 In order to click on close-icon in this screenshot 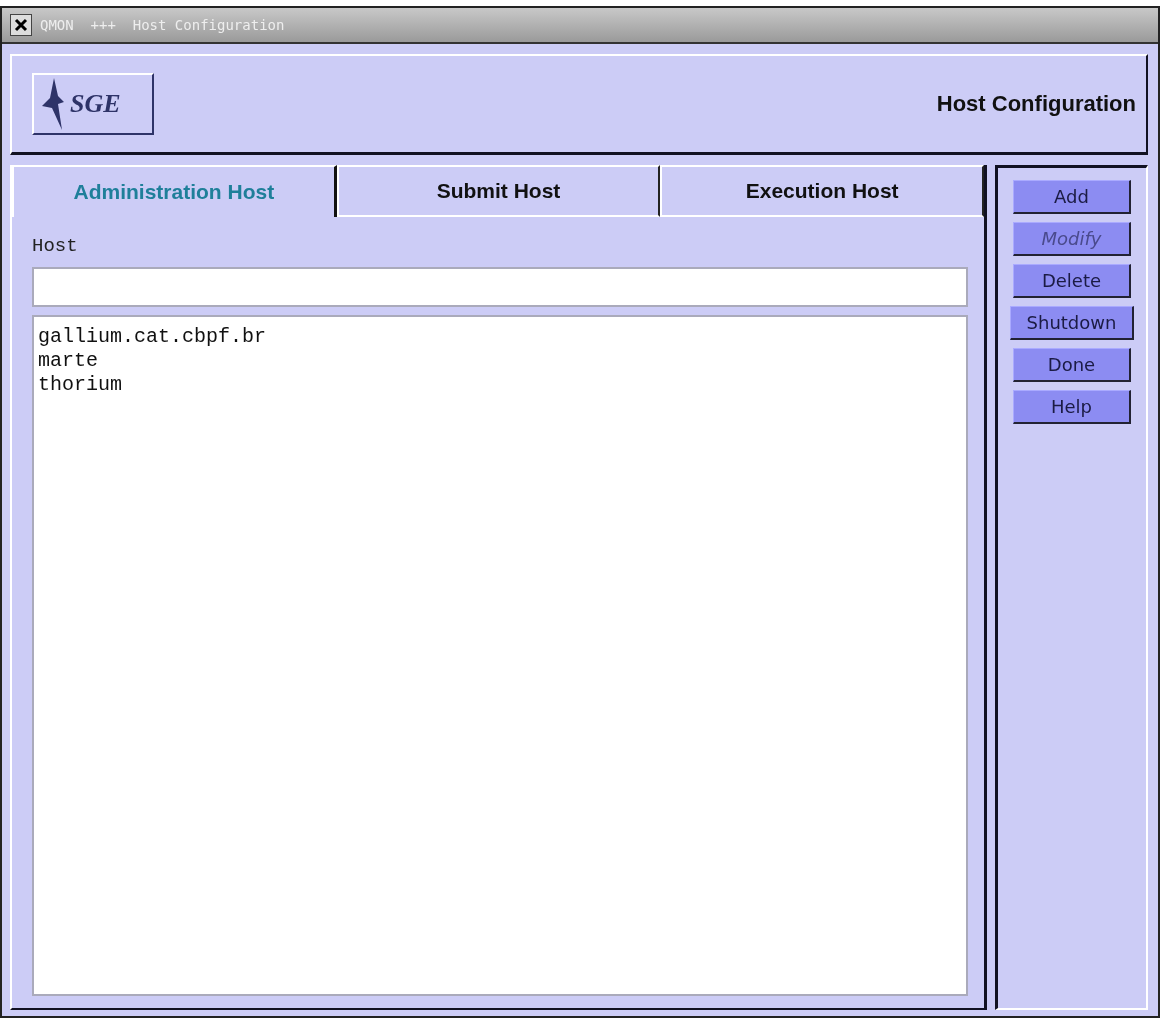, I will do `click(21, 25)`.